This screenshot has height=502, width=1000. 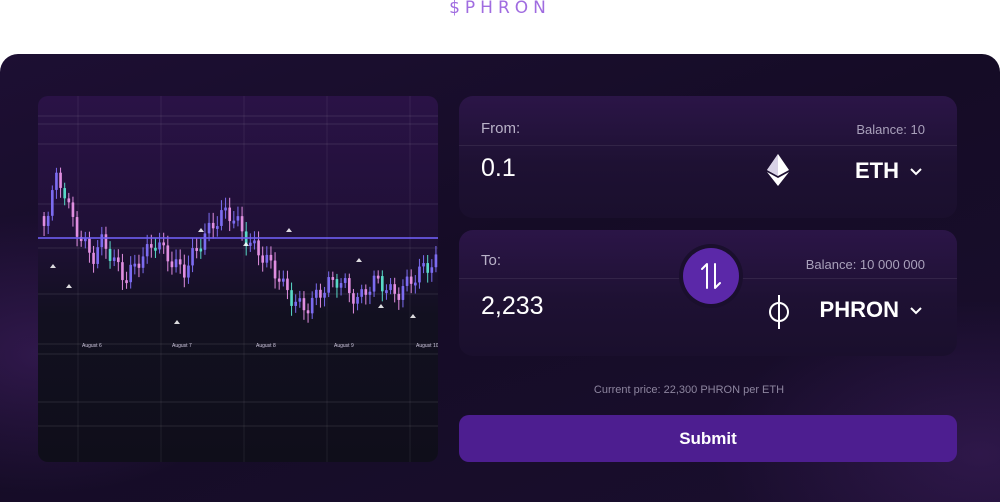 I want to click on ethereum-icon, so click(x=778, y=172).